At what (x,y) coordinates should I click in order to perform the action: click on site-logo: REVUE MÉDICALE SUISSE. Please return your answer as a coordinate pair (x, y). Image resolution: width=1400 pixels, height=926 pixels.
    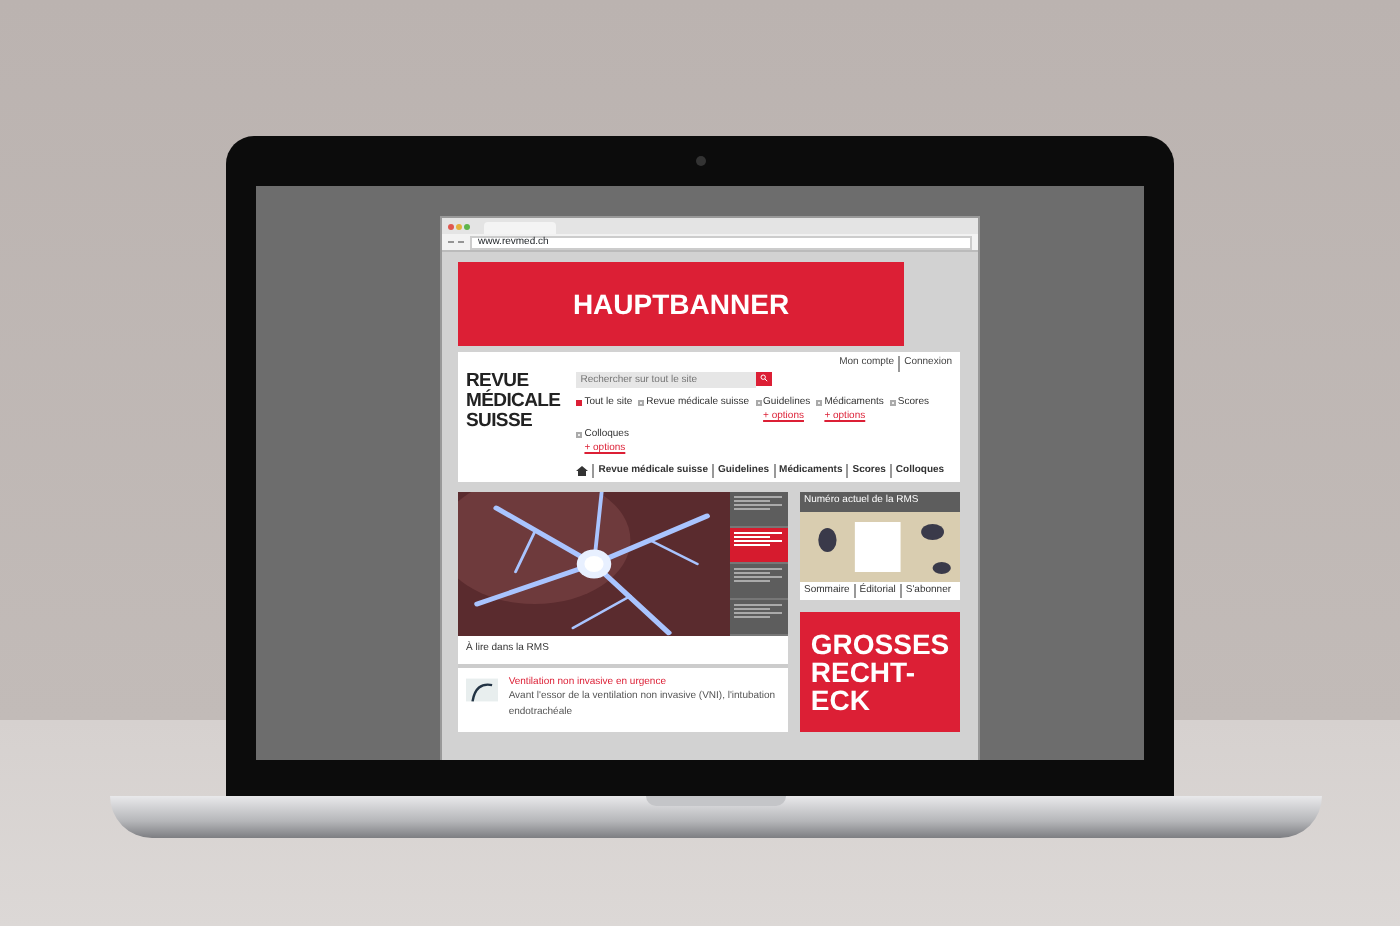
    Looking at the image, I should click on (513, 424).